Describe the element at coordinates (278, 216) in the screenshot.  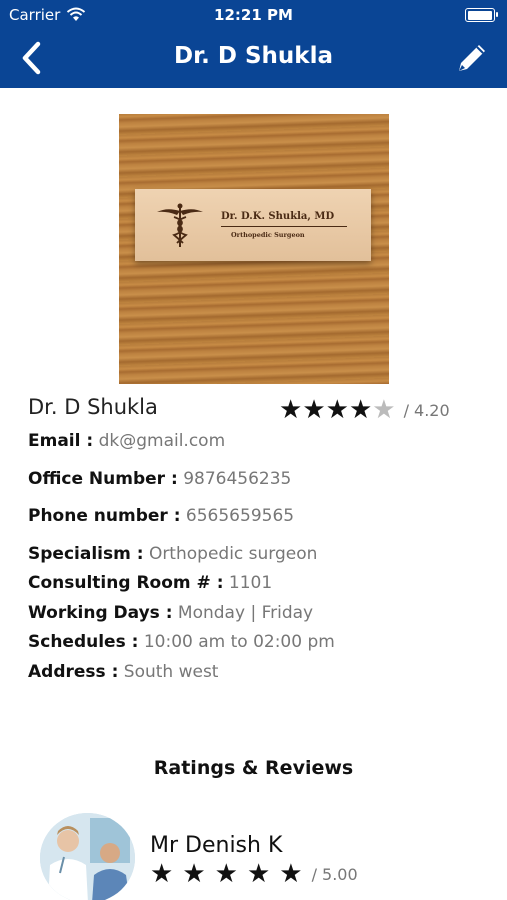
I see `plaque-name: Dr. D.K. Shukla, MD` at that location.